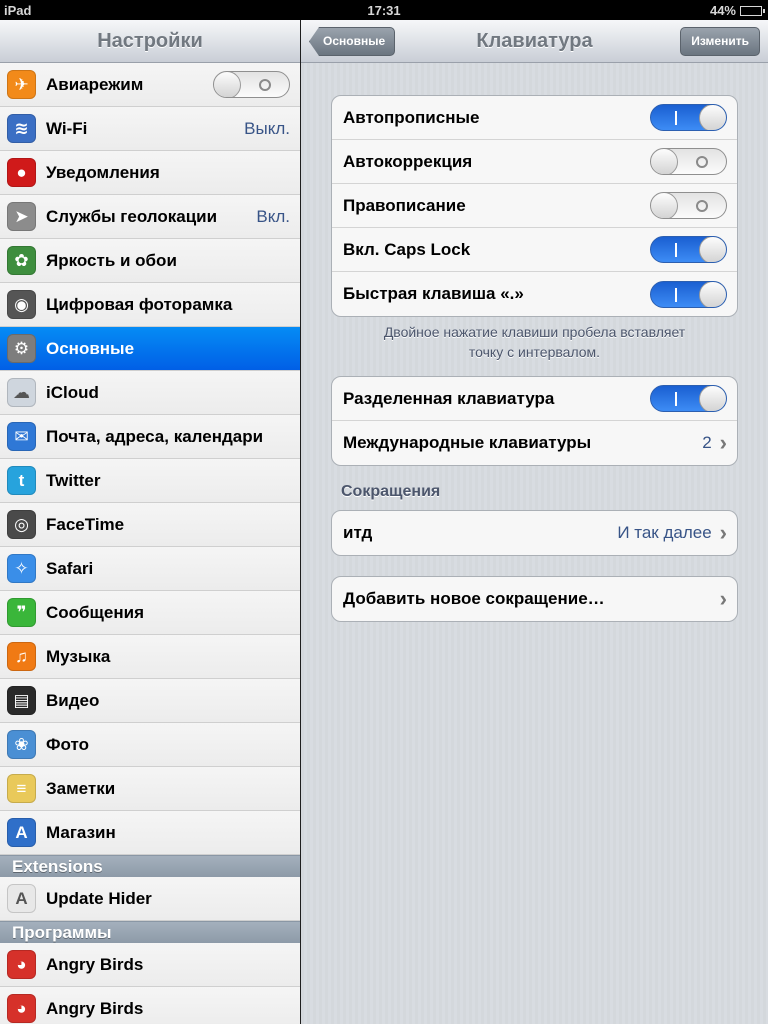 The height and width of the screenshot is (1024, 768). Describe the element at coordinates (150, 1005) in the screenshot. I see `sidebar-item-angry-birds-2: ◕ Angry Birds` at that location.